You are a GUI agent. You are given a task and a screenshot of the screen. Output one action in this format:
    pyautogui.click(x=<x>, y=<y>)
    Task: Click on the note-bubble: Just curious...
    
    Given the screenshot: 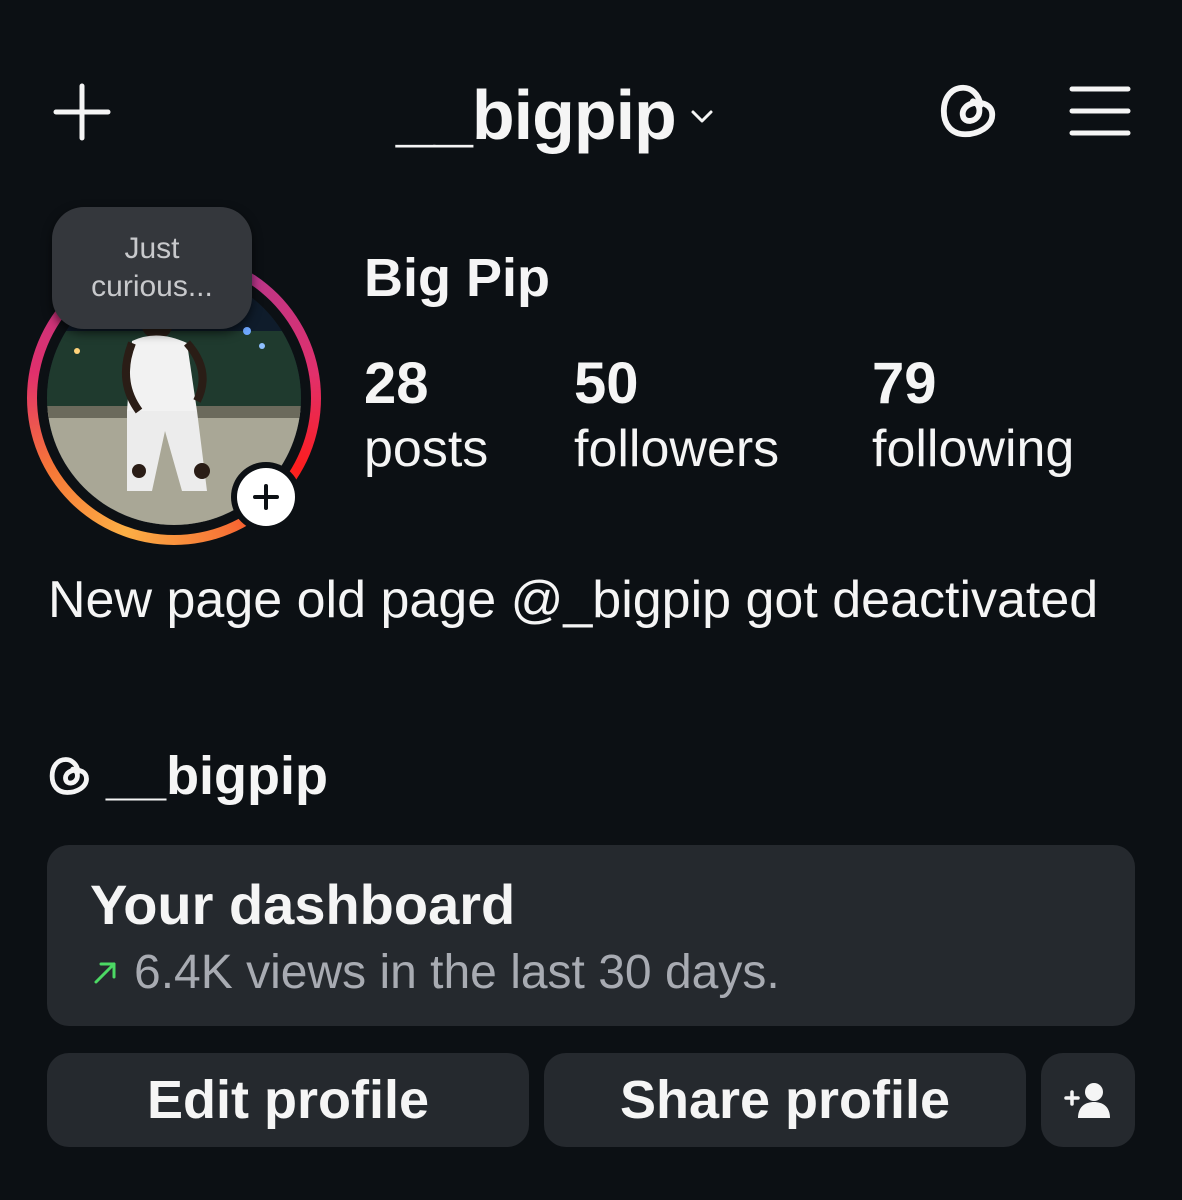 What is the action you would take?
    pyautogui.click(x=152, y=268)
    